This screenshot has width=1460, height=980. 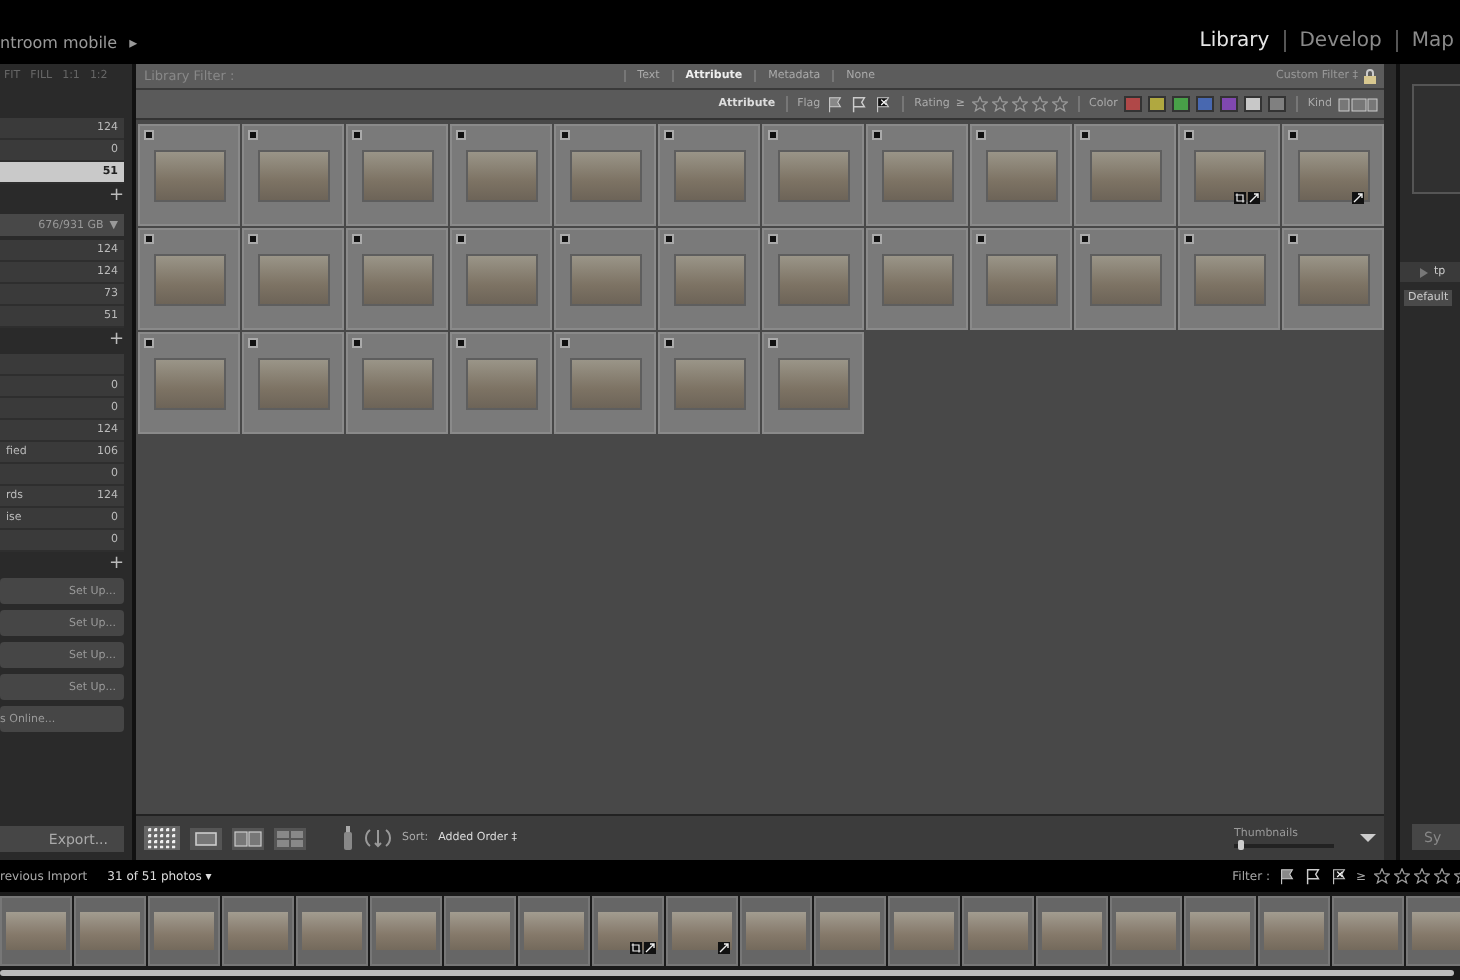 I want to click on slider-thumb, so click(x=1240, y=845).